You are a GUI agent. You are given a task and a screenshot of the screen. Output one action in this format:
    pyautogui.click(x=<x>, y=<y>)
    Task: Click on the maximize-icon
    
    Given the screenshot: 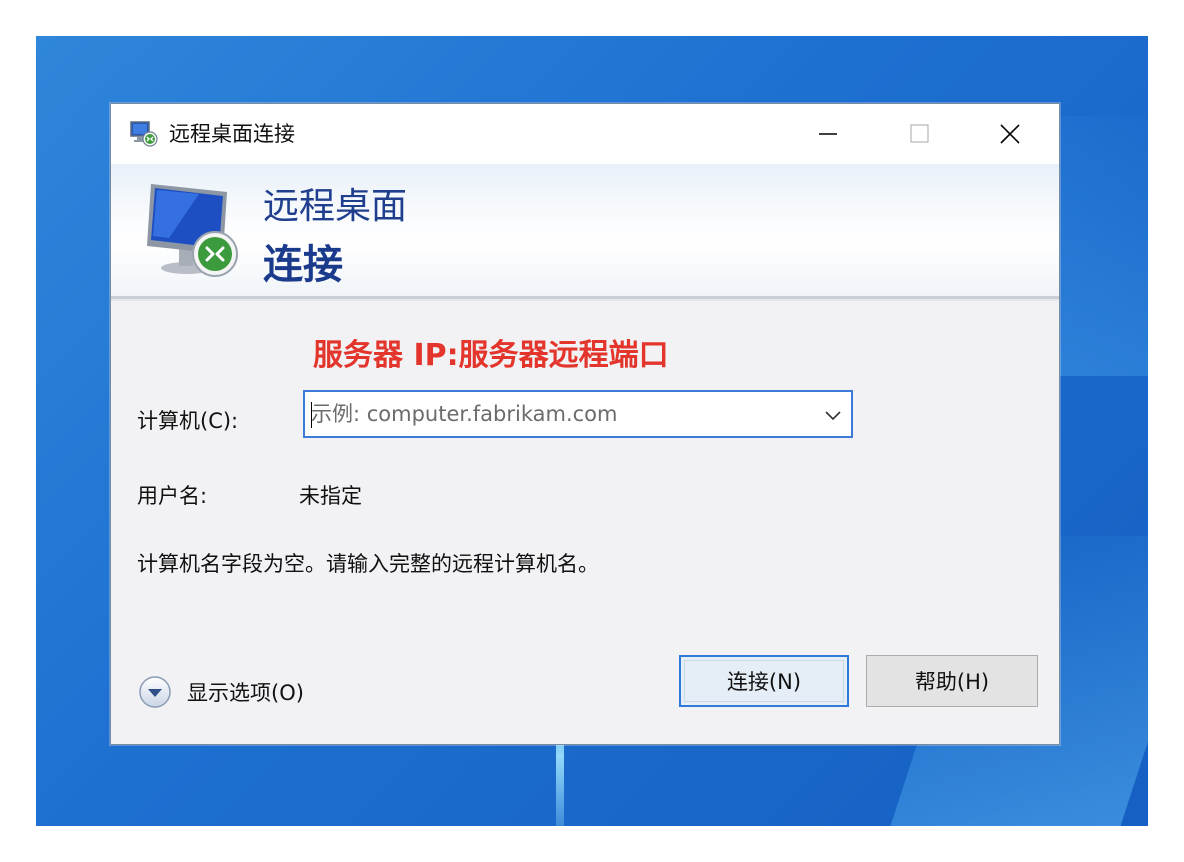 What is the action you would take?
    pyautogui.click(x=919, y=133)
    